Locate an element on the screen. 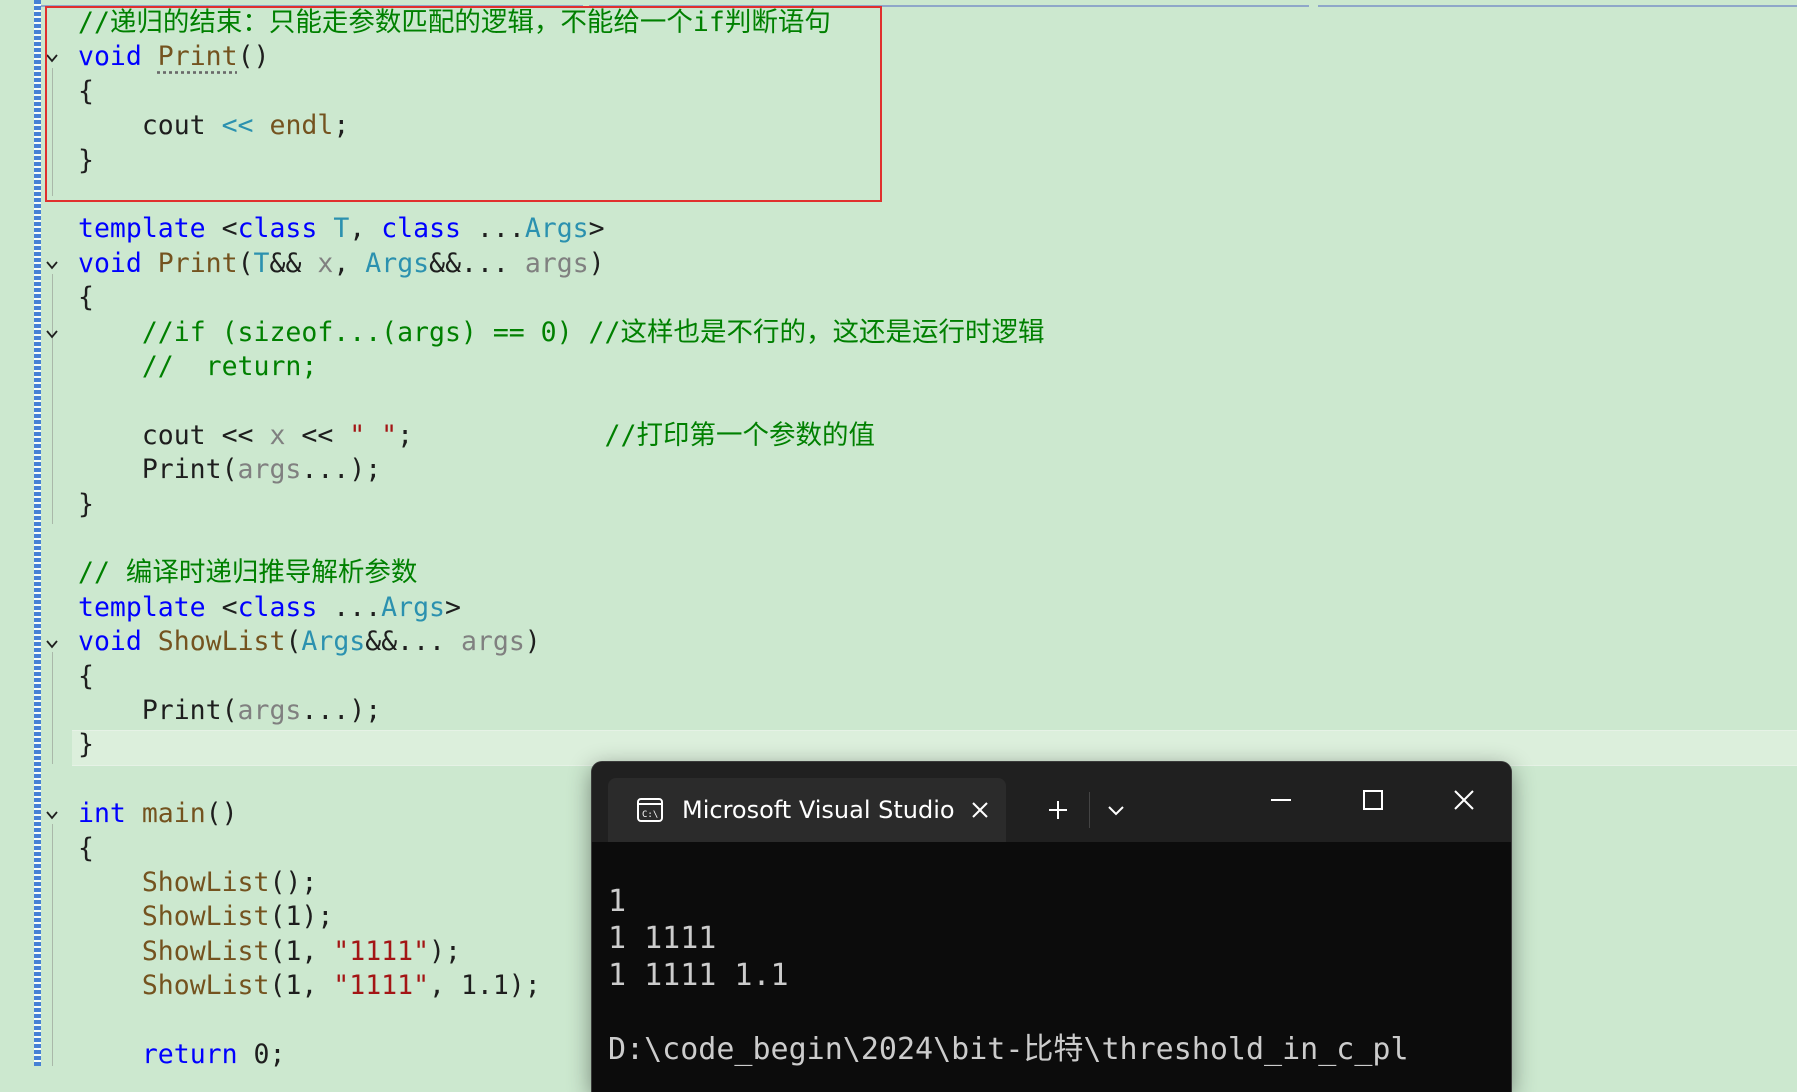 The height and width of the screenshot is (1092, 1797). code-line: template <class ...Args> is located at coordinates (269, 608).